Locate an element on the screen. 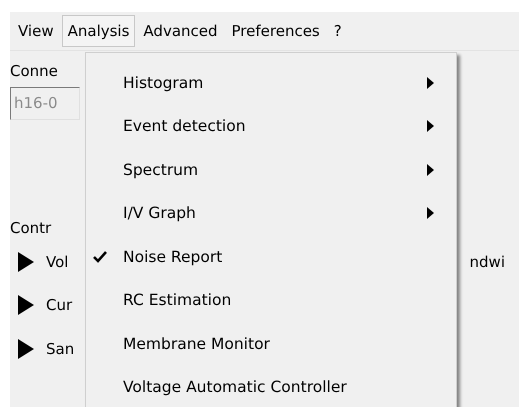 The width and height of the screenshot is (519, 407). menu-item: Event detection is located at coordinates (271, 126).